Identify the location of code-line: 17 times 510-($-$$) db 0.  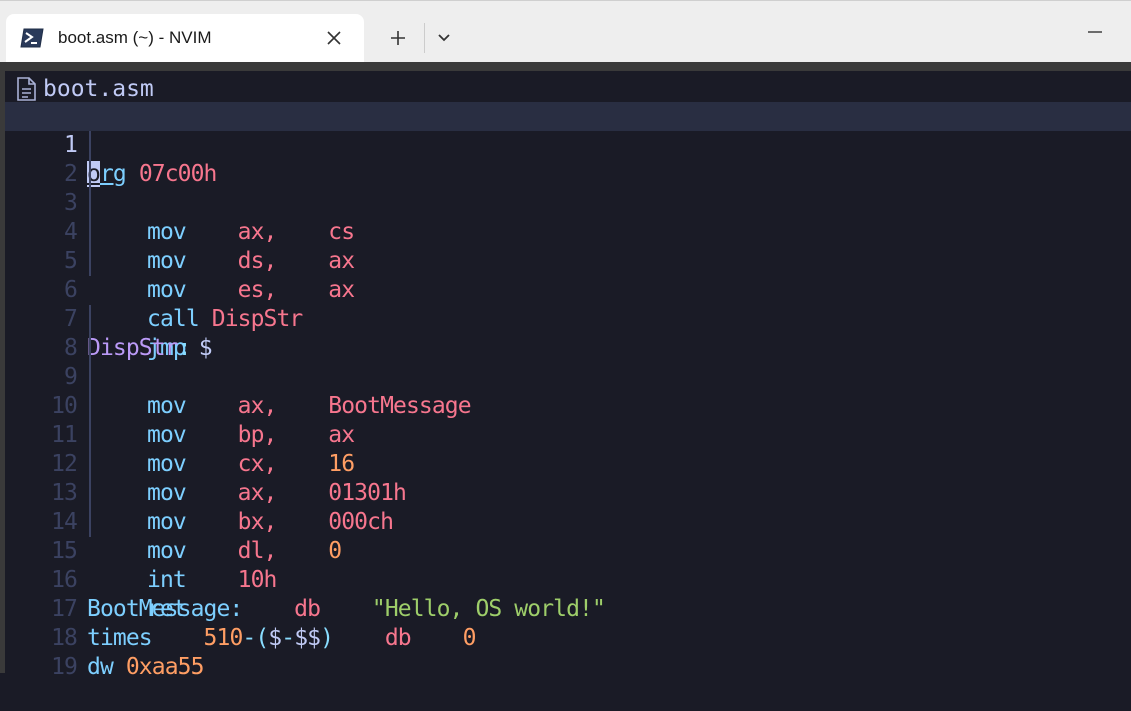
(568, 608).